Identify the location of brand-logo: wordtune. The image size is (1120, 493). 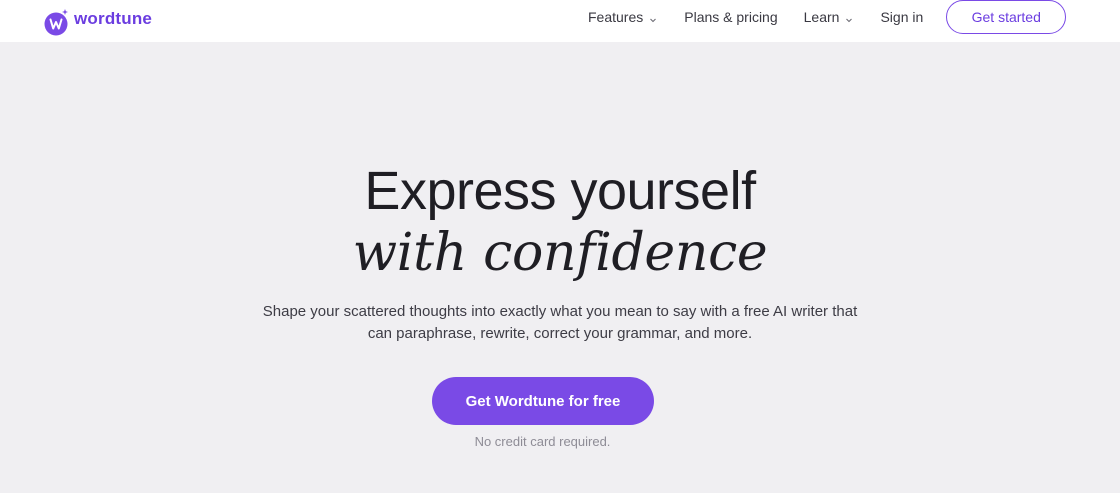
(98, 20).